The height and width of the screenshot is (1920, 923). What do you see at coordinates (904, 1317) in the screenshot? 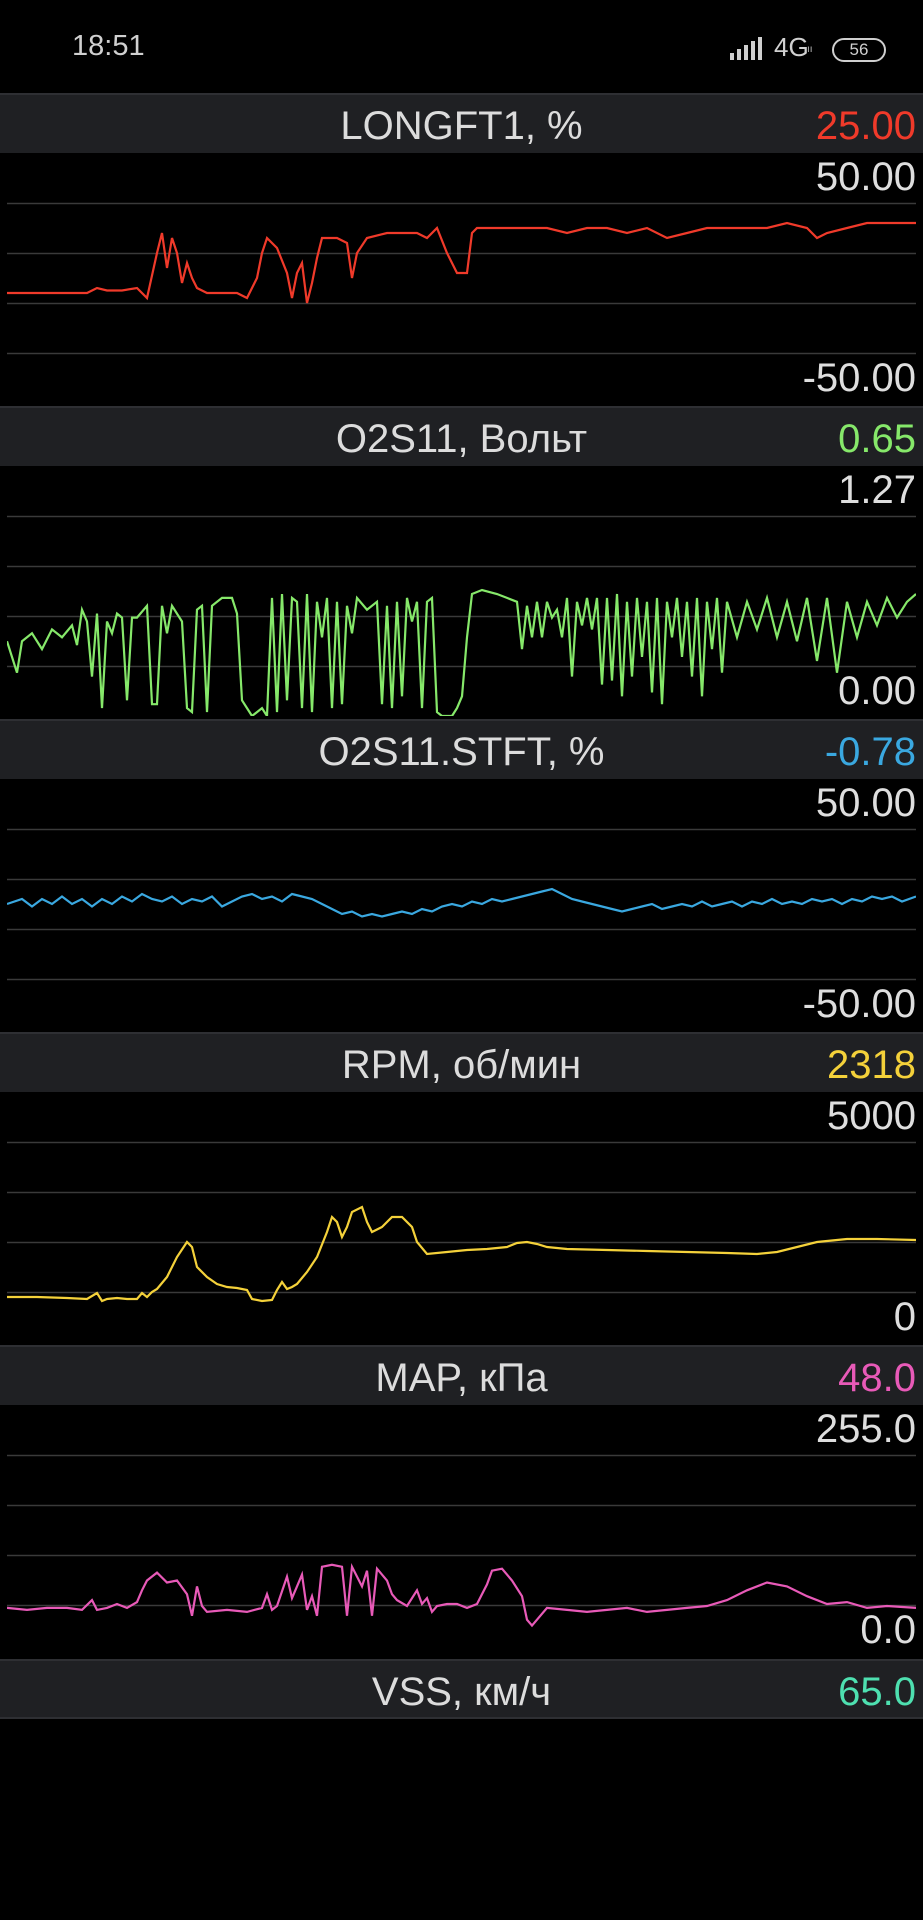
I see `scale-min-label: 0` at bounding box center [904, 1317].